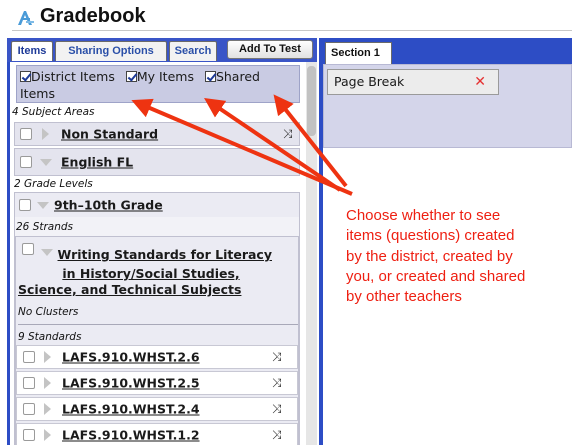  What do you see at coordinates (131, 357) in the screenshot?
I see `standard-label: LAFS.910.WHST.2.6` at bounding box center [131, 357].